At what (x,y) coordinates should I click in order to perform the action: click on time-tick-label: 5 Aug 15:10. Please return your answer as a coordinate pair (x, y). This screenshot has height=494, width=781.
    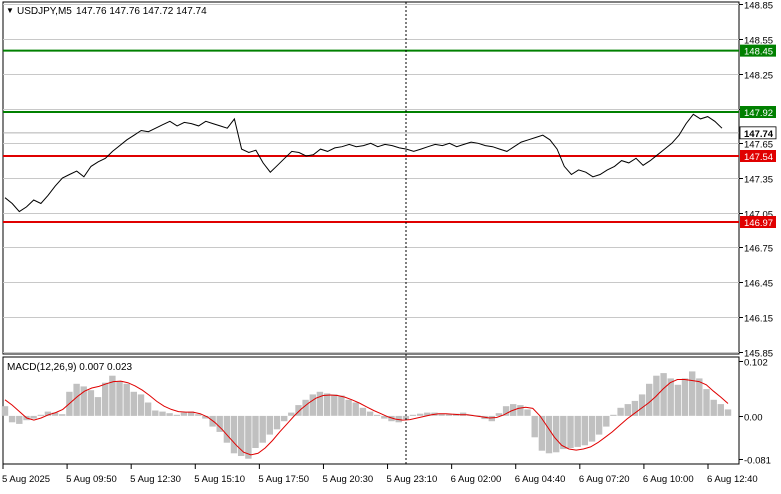
    Looking at the image, I should click on (219, 479).